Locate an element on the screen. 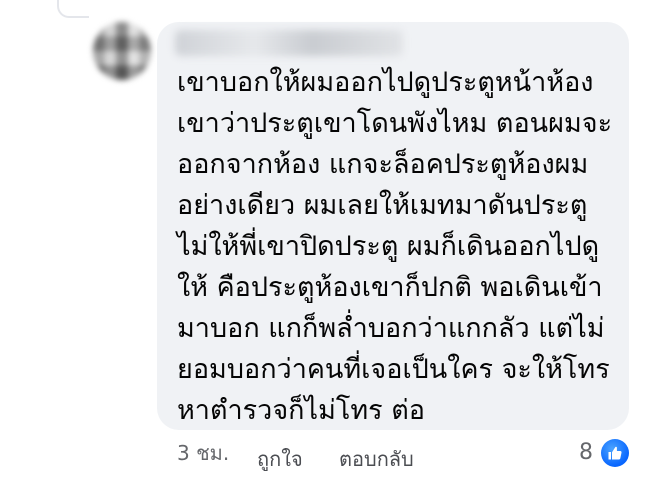 The width and height of the screenshot is (650, 488). like-thumb-icon is located at coordinates (615, 453).